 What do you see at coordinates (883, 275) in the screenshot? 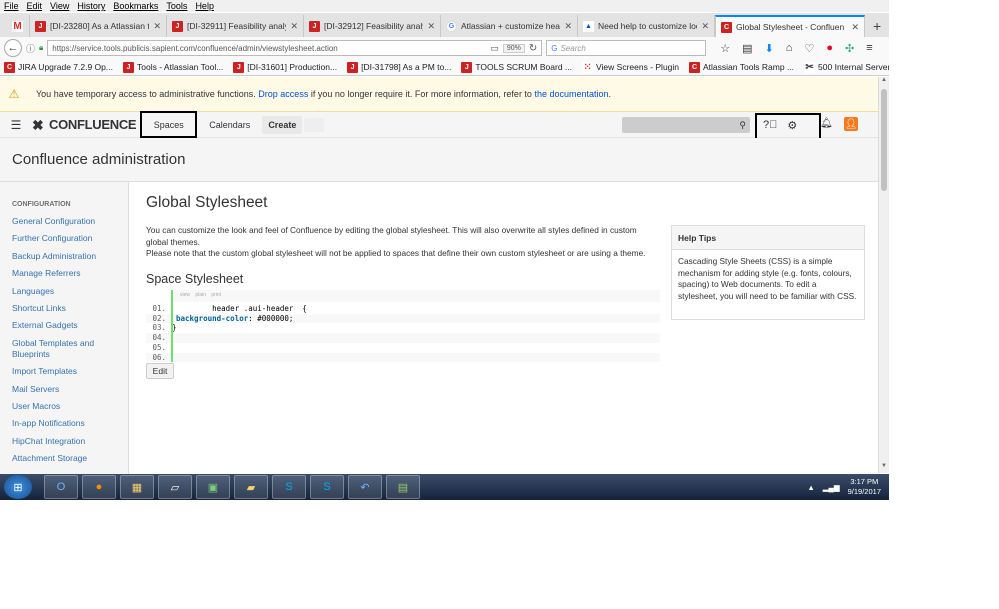
I see `vertical-scrollbar: ▲ ▼` at bounding box center [883, 275].